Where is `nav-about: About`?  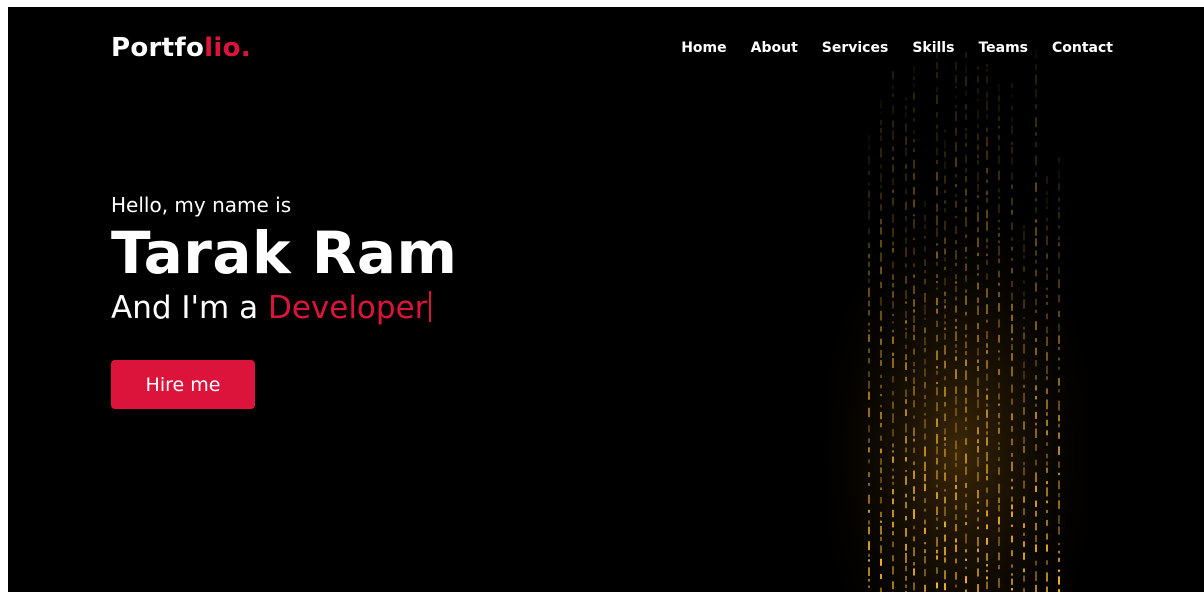 nav-about: About is located at coordinates (774, 48).